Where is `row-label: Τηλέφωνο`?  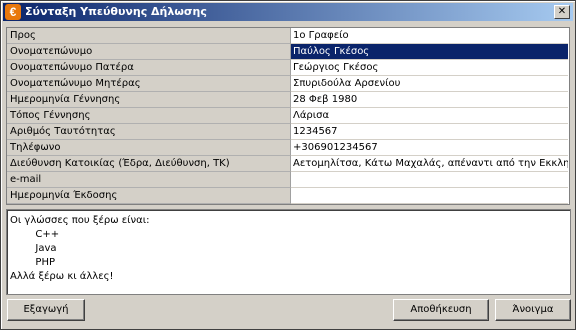 row-label: Τηλέφωνο is located at coordinates (149, 148).